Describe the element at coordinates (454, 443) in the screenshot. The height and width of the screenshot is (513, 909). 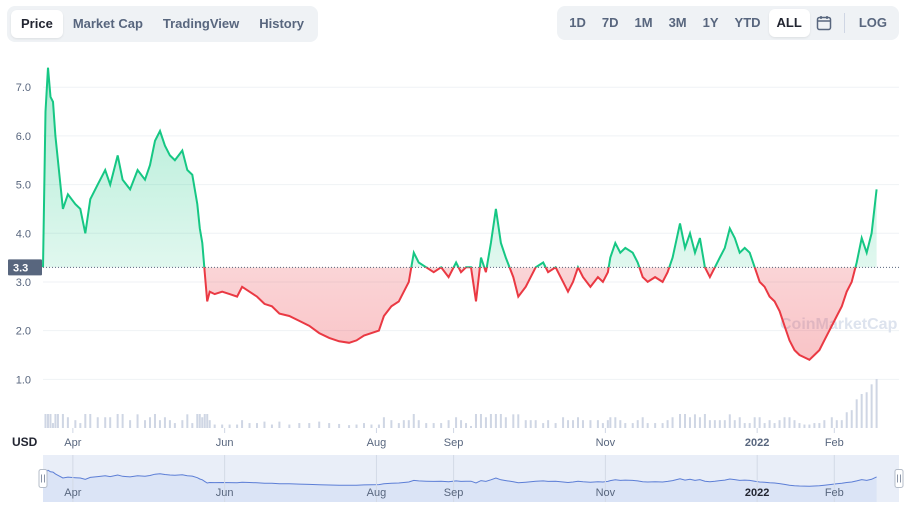
I see `x-tick-label: Sep` at that location.